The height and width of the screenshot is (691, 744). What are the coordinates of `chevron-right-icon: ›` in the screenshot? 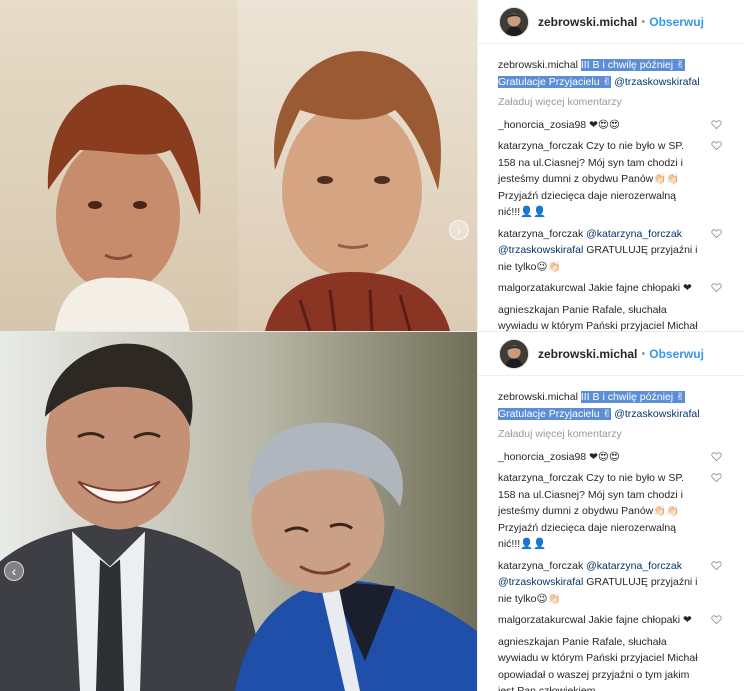 It's located at (459, 230).